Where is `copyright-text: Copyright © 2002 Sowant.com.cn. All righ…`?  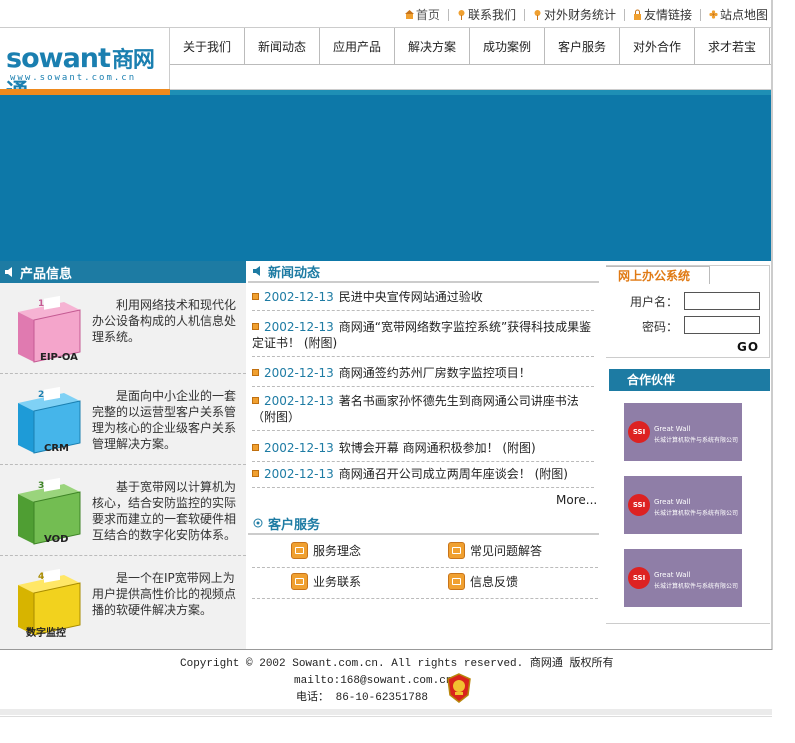 copyright-text: Copyright © 2002 Sowant.com.cn. All righ… is located at coordinates (397, 664).